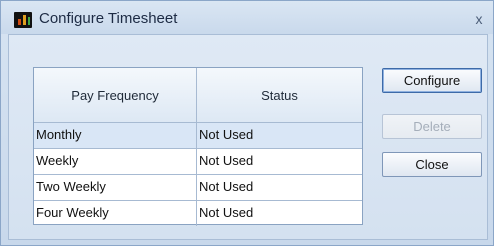  What do you see at coordinates (198, 136) in the screenshot?
I see `table-row: Monthly Not Used` at bounding box center [198, 136].